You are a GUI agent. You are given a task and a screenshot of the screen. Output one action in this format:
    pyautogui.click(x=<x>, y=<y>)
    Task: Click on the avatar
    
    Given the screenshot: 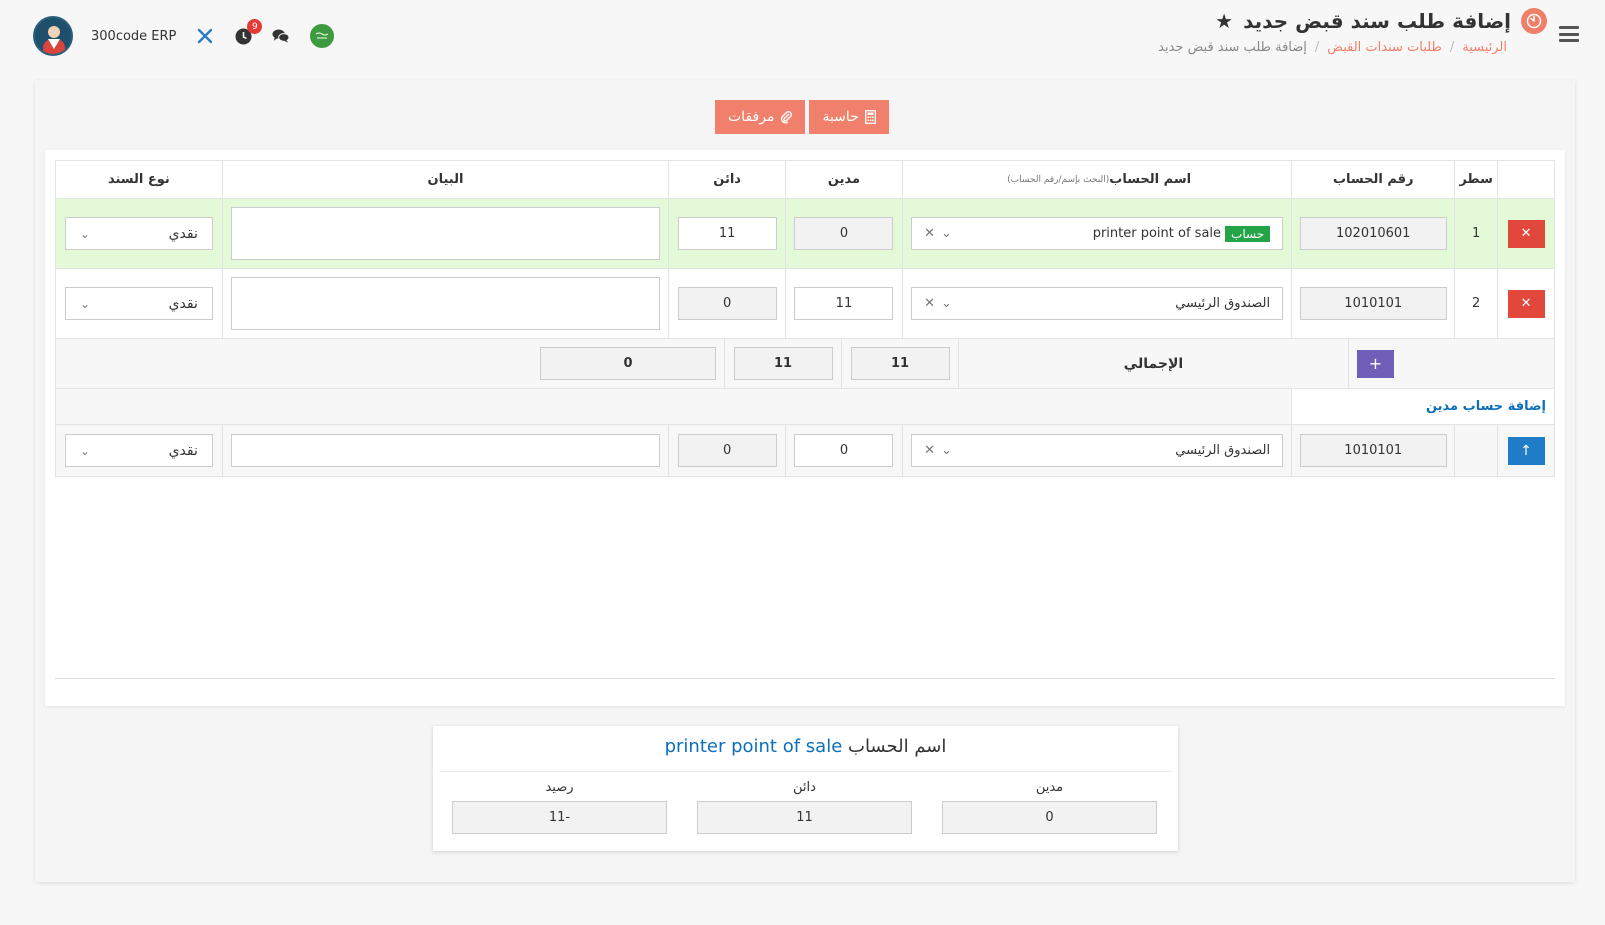 What is the action you would take?
    pyautogui.click(x=53, y=36)
    